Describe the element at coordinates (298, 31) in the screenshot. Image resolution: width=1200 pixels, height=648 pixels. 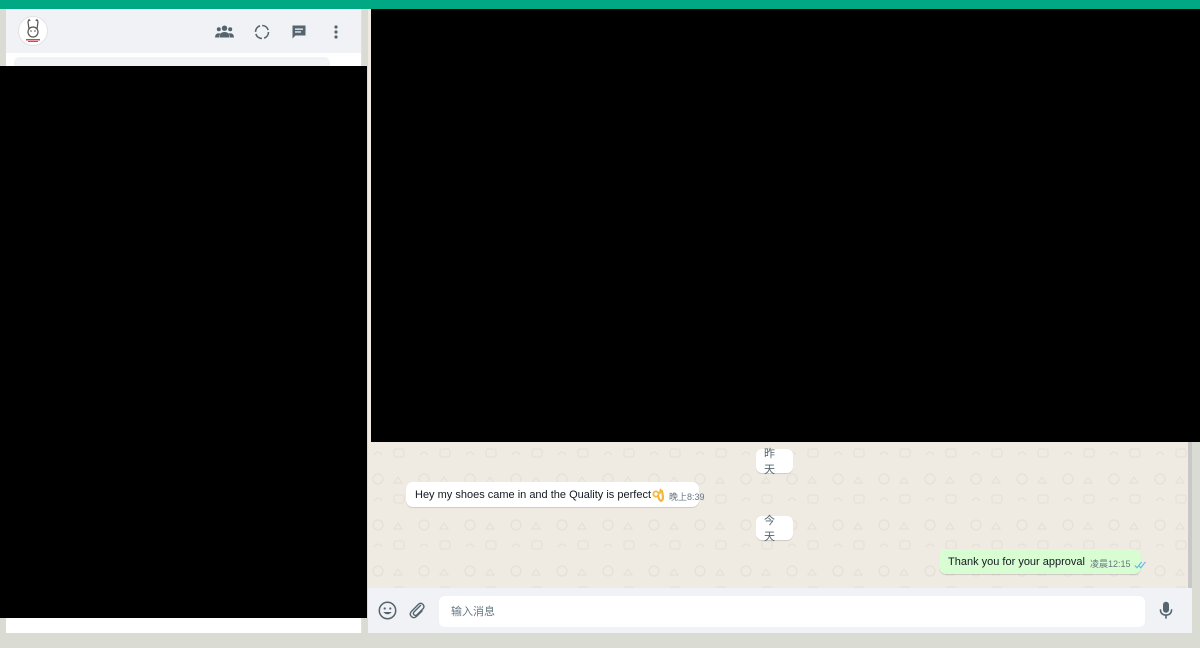
I see `new-chat-icon` at that location.